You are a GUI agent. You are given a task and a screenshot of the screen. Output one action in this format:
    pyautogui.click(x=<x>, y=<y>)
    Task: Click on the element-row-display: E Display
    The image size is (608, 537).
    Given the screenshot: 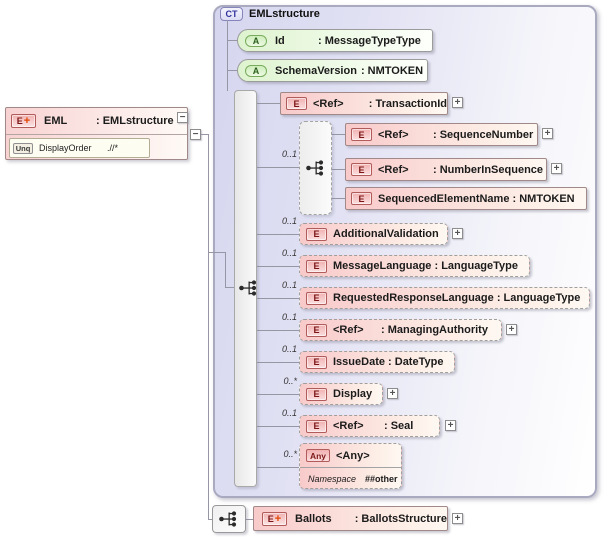 What is the action you would take?
    pyautogui.click(x=341, y=394)
    